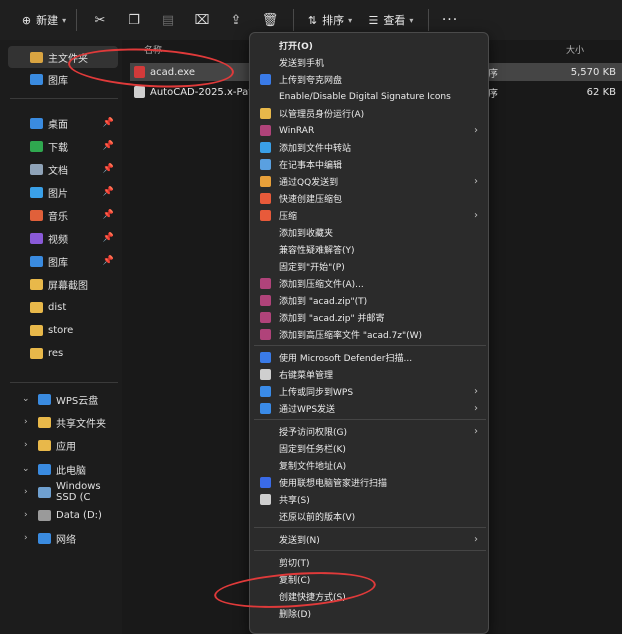  I want to click on copy-button: ❐, so click(134, 20).